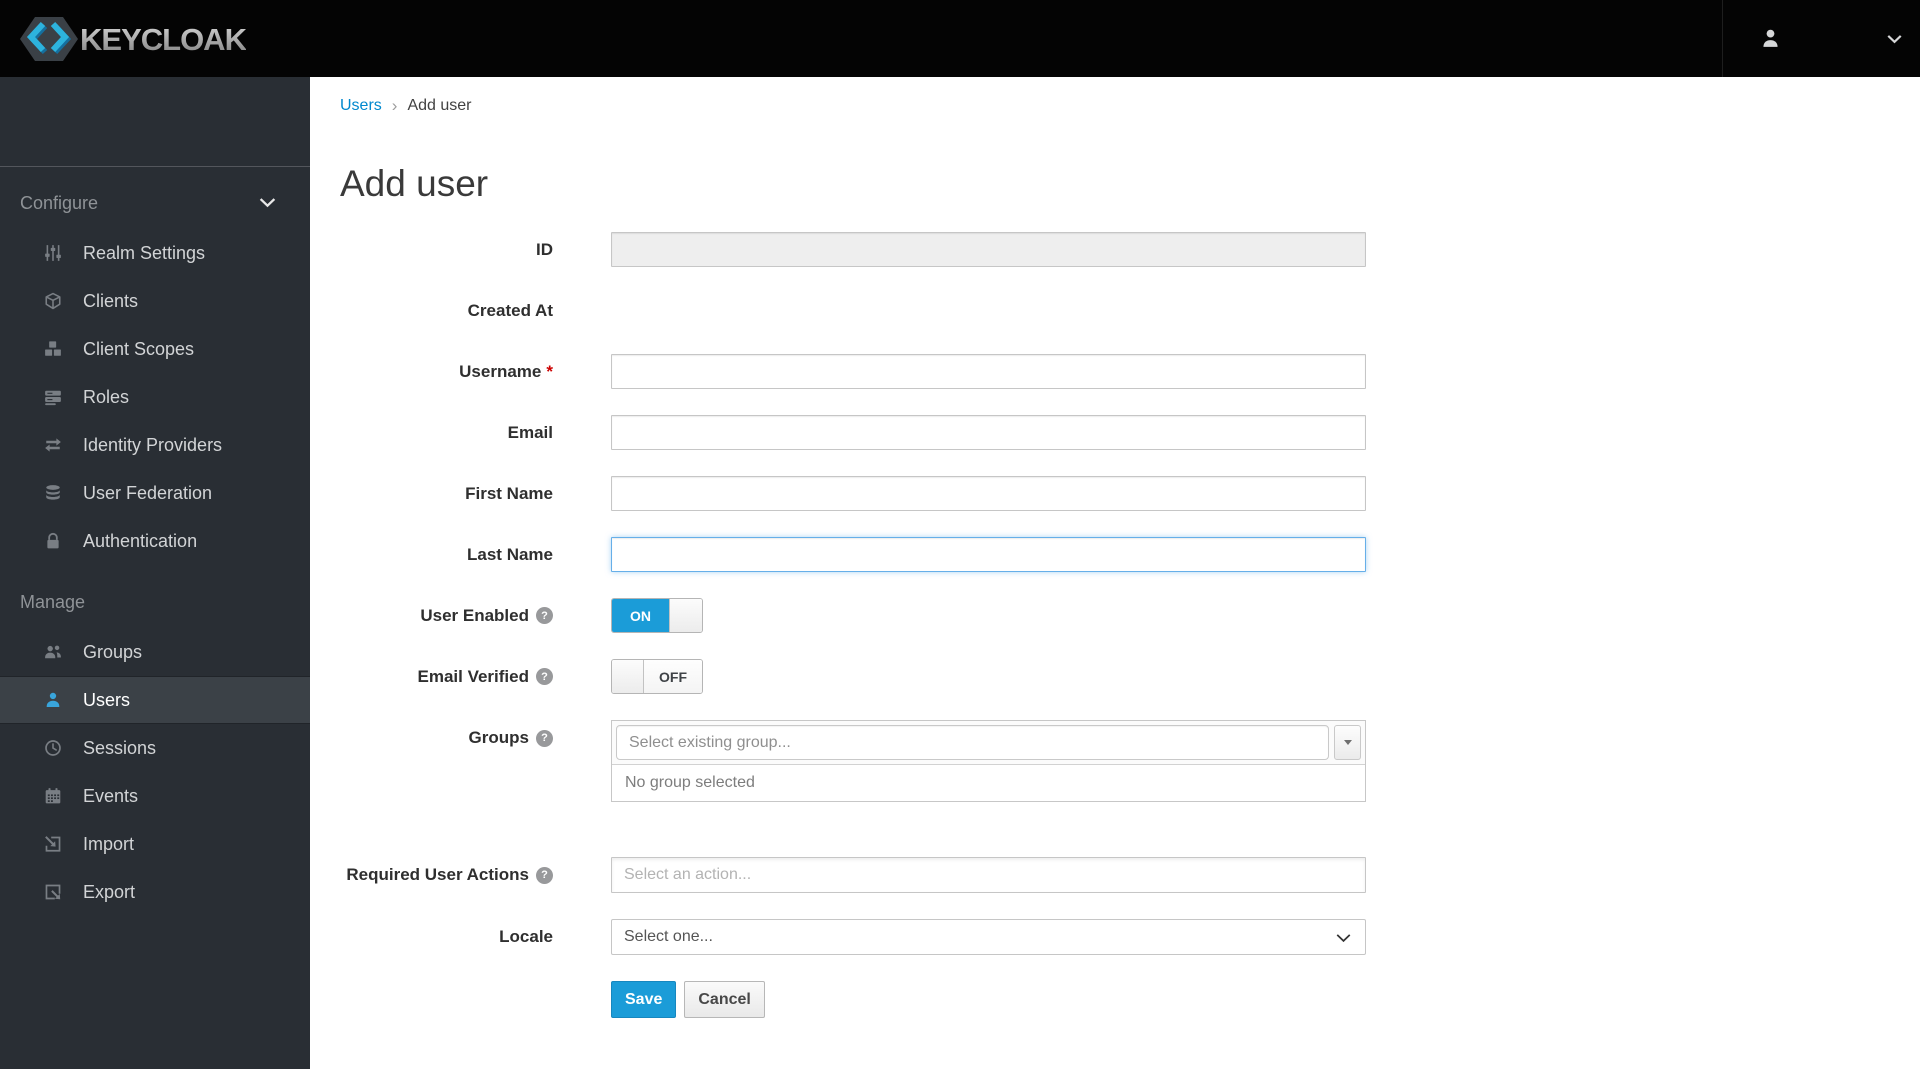 This screenshot has height=1069, width=1920. I want to click on groups-empty-text: No group selected, so click(988, 782).